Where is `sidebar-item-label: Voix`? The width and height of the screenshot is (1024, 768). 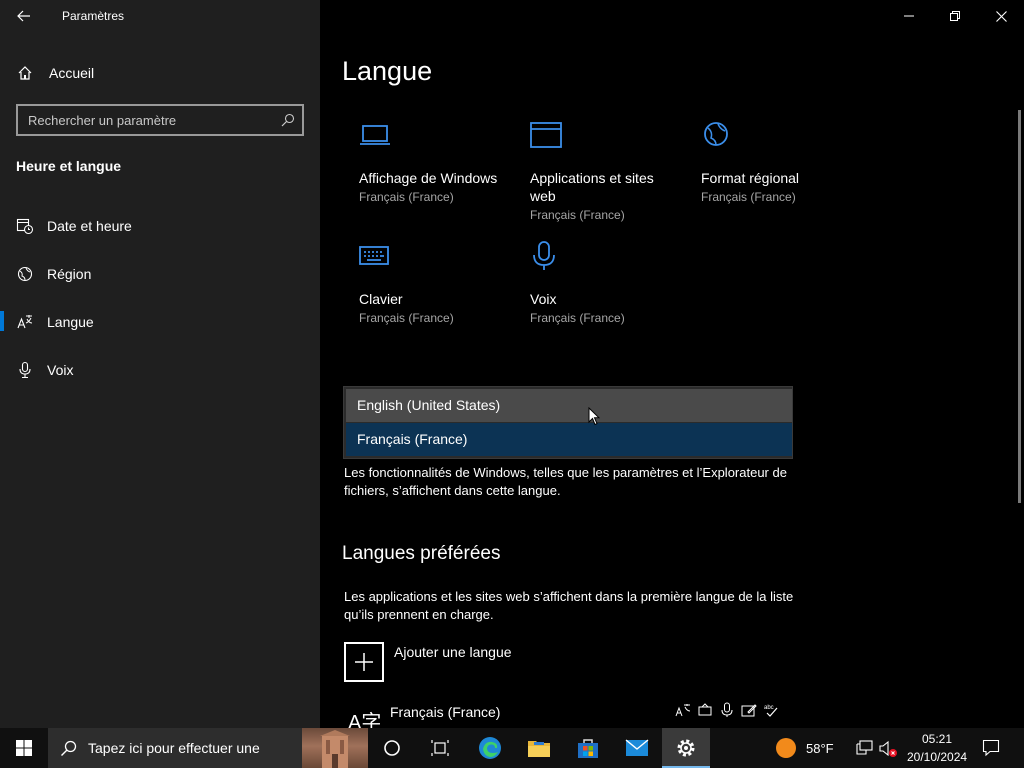
sidebar-item-label: Voix is located at coordinates (60, 370).